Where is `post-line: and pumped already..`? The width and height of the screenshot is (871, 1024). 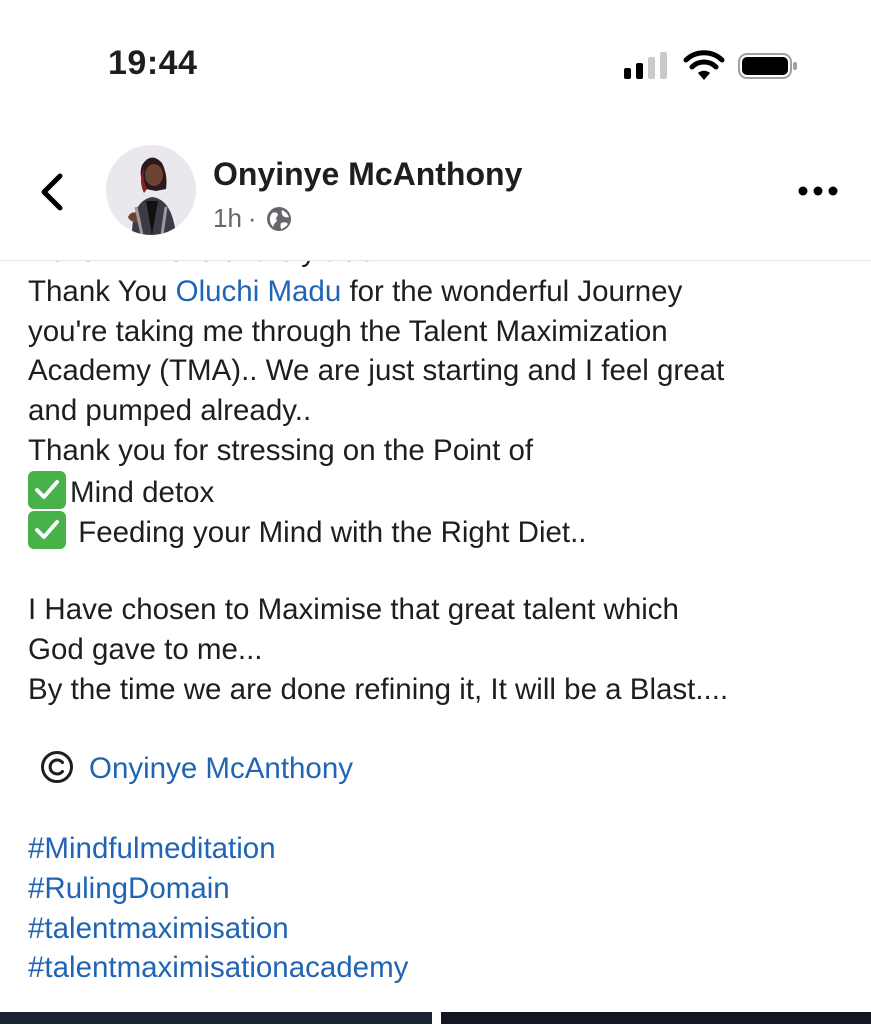 post-line: and pumped already.. is located at coordinates (170, 411).